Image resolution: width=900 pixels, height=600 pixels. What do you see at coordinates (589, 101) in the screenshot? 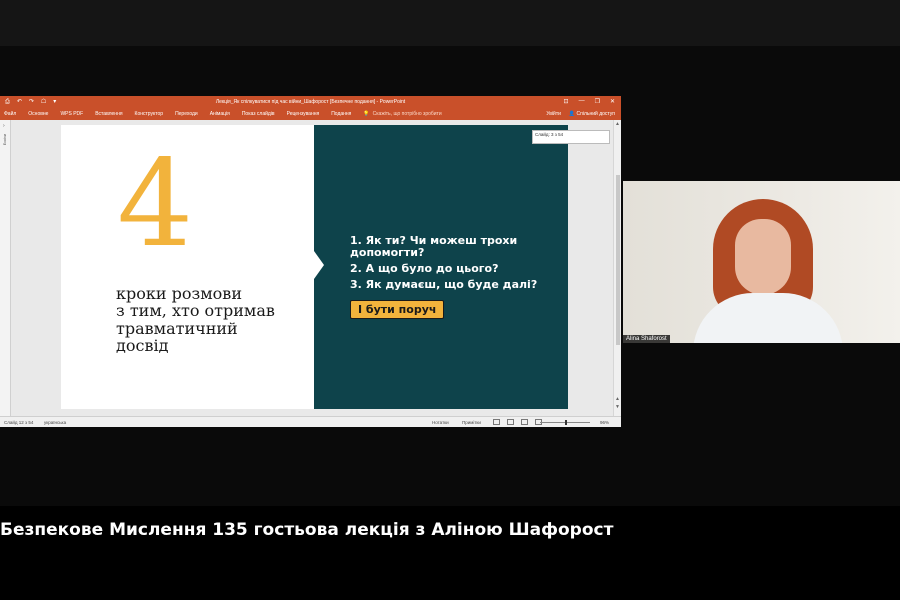
I see `window-controls: ⊡ — ❐ ✕` at bounding box center [589, 101].